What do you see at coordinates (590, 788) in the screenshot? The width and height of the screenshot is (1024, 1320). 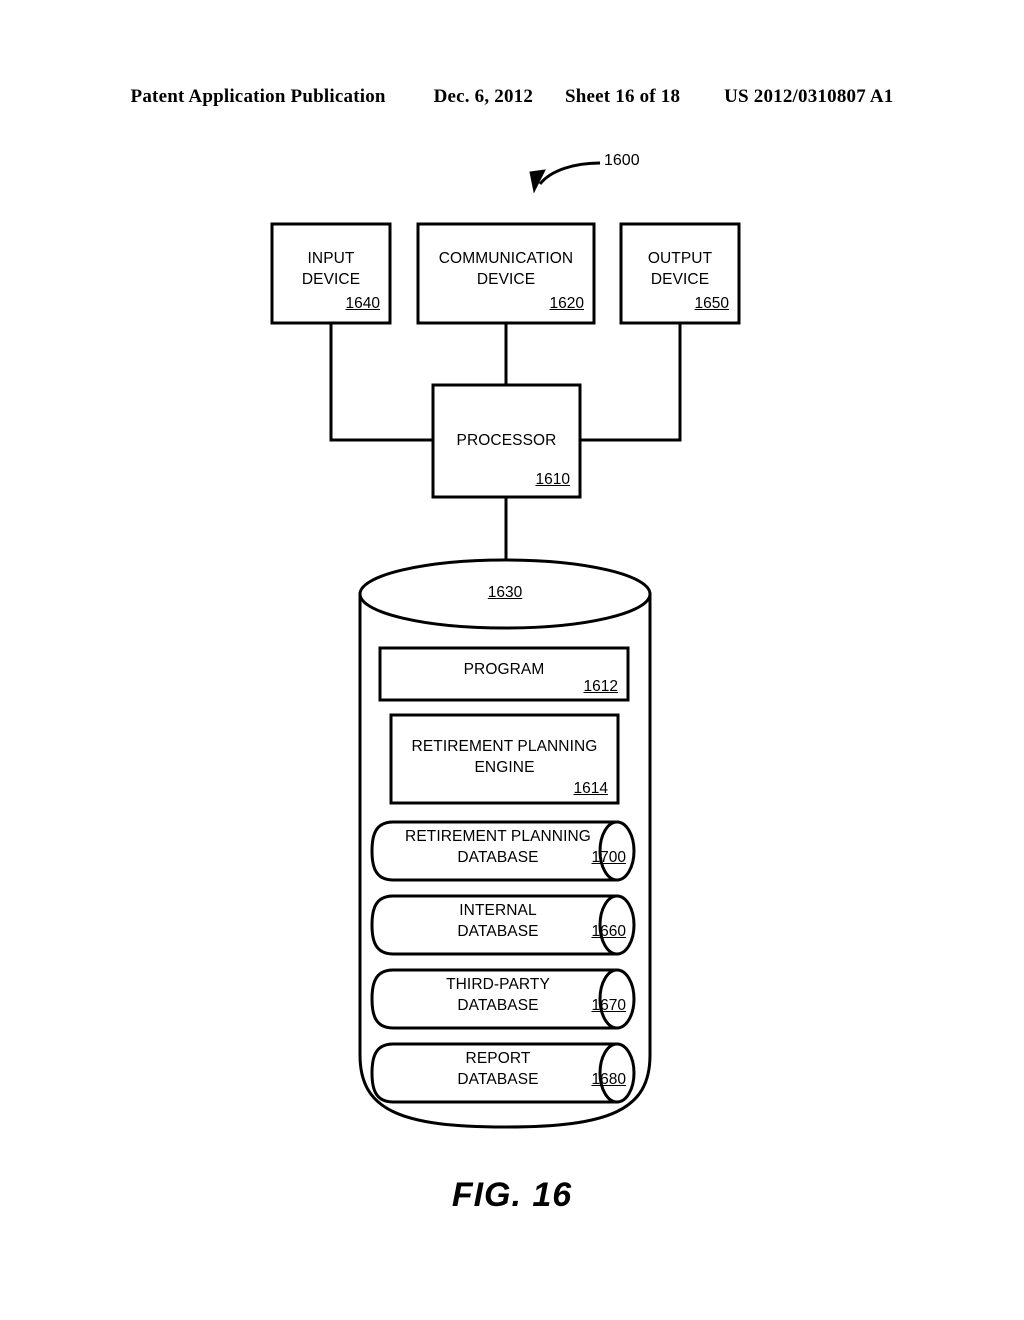 I see `retirement-planning-engine-ref: 1614` at bounding box center [590, 788].